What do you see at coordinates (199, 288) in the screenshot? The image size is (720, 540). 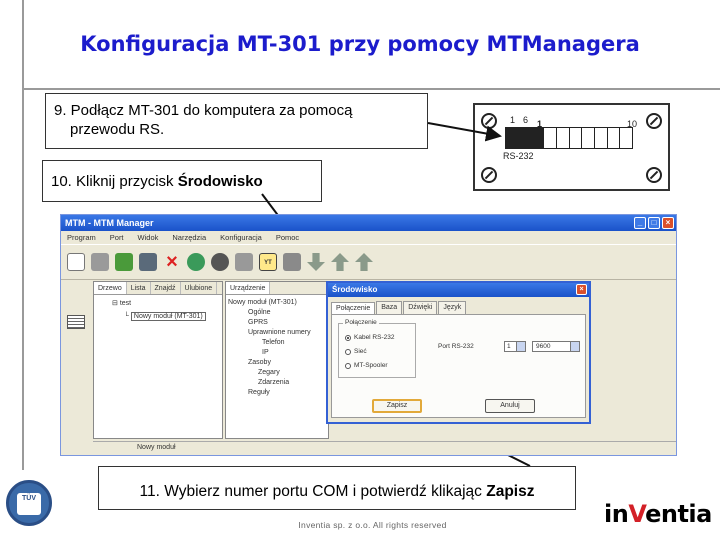 I see `tab-favorites: Ulubione` at bounding box center [199, 288].